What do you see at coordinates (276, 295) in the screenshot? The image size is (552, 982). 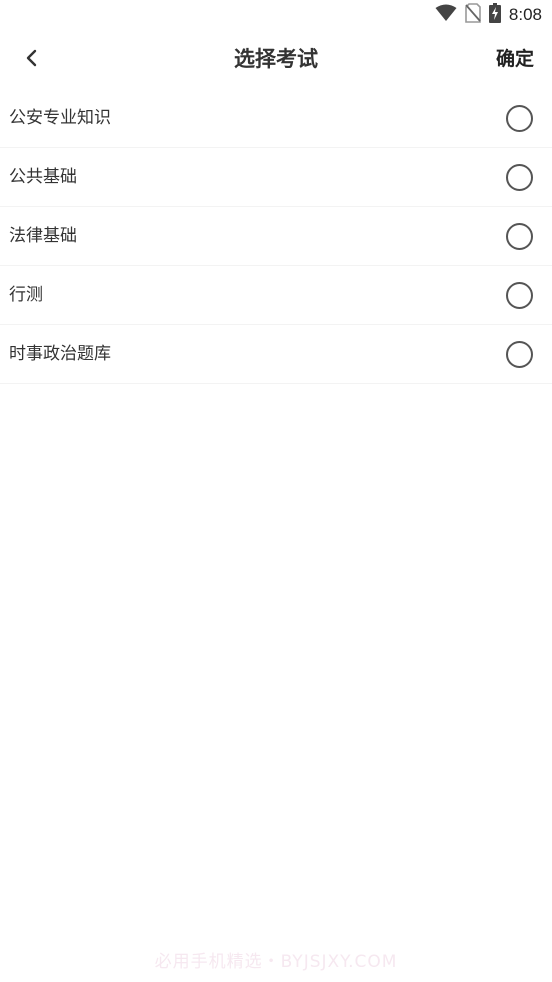 I see `exam-item-aptitude-test: 行测` at bounding box center [276, 295].